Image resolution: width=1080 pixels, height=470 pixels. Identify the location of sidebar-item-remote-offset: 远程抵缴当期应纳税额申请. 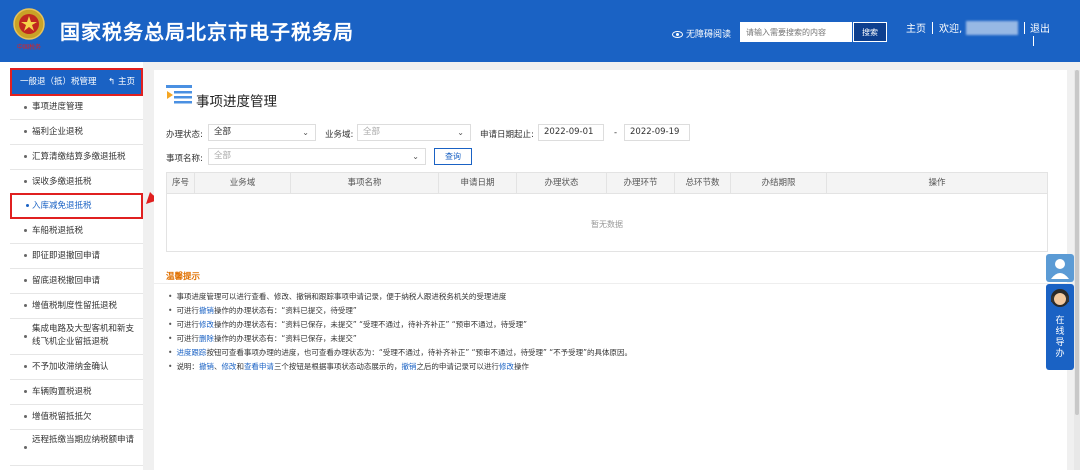
(76, 448).